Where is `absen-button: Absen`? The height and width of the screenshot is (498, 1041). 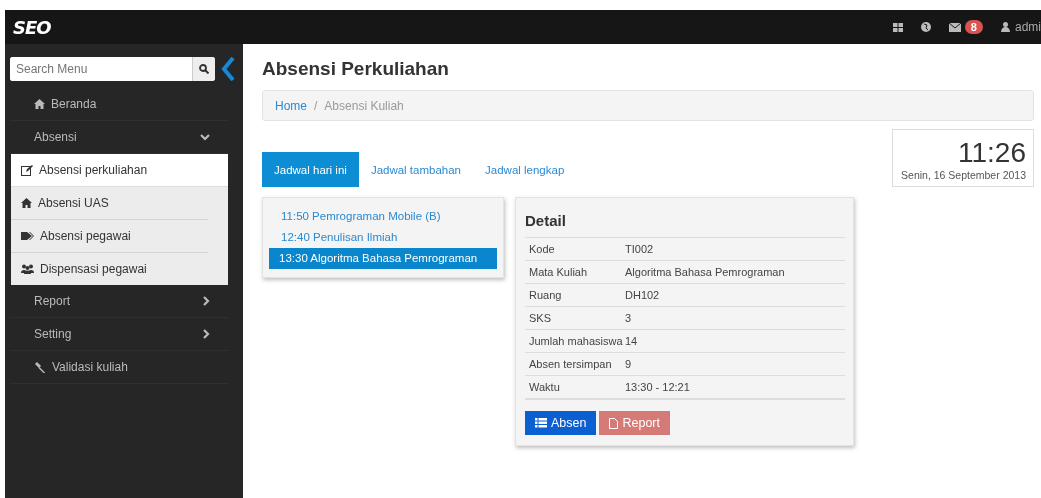
absen-button: Absen is located at coordinates (561, 423).